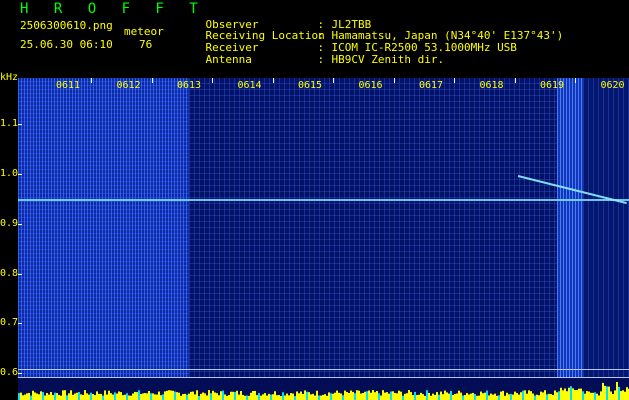  Describe the element at coordinates (310, 85) in the screenshot. I see `x-tick-label: 0615` at that location.